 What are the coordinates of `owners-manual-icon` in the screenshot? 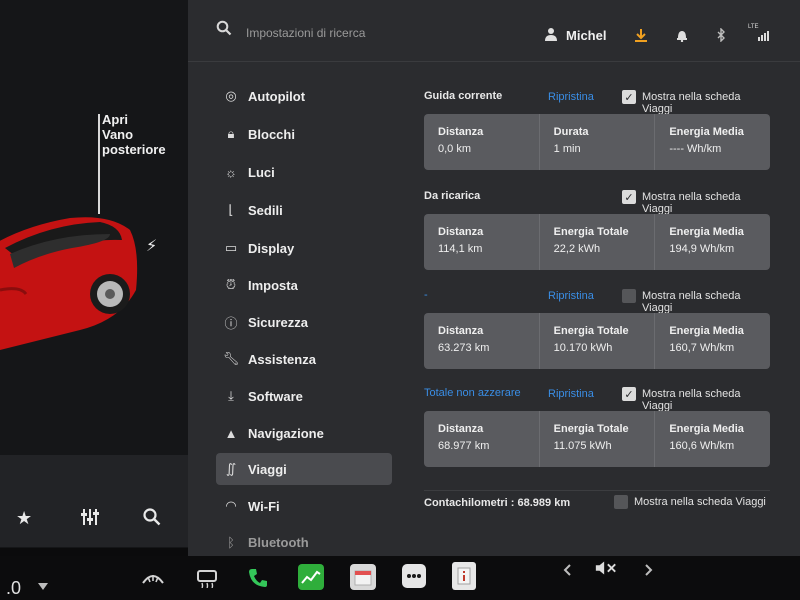 It's located at (464, 576).